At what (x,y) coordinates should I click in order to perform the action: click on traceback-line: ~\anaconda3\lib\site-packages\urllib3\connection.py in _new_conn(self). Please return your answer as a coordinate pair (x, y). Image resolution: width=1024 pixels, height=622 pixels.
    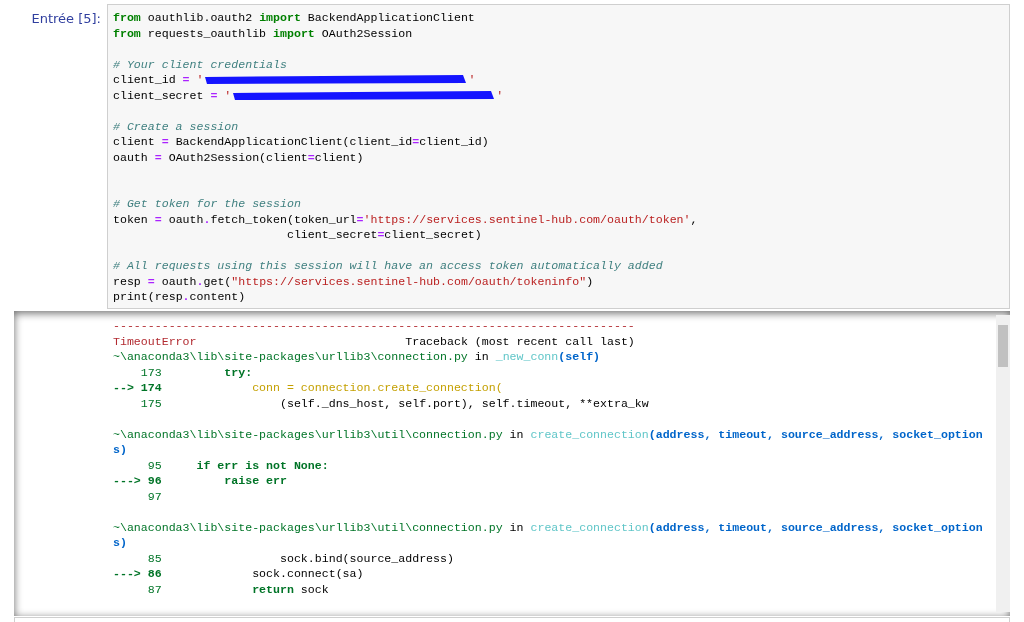
    Looking at the image, I should click on (357, 357).